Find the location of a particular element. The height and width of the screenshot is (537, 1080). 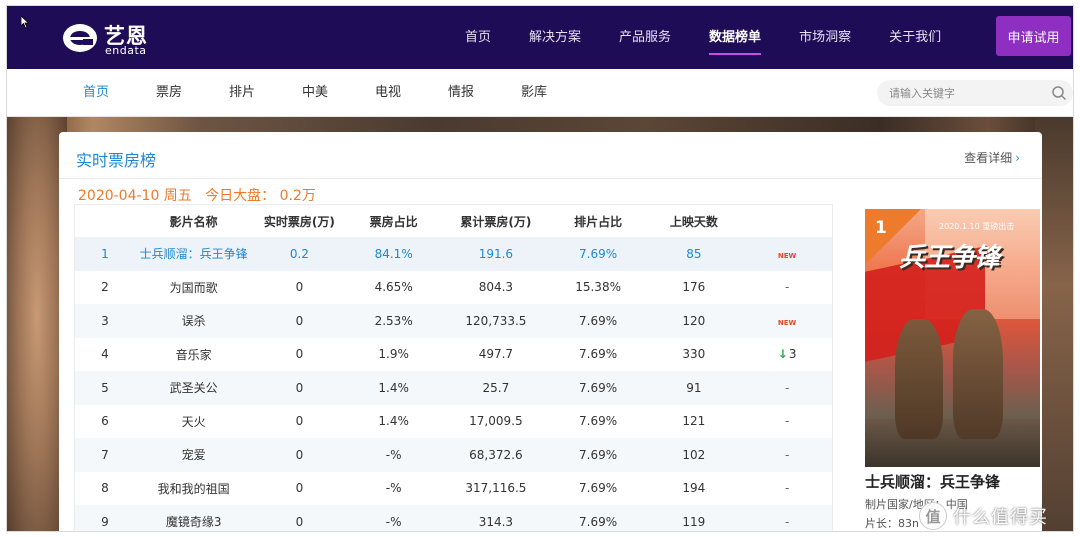

table-cell-total: 25.7 is located at coordinates (496, 387).